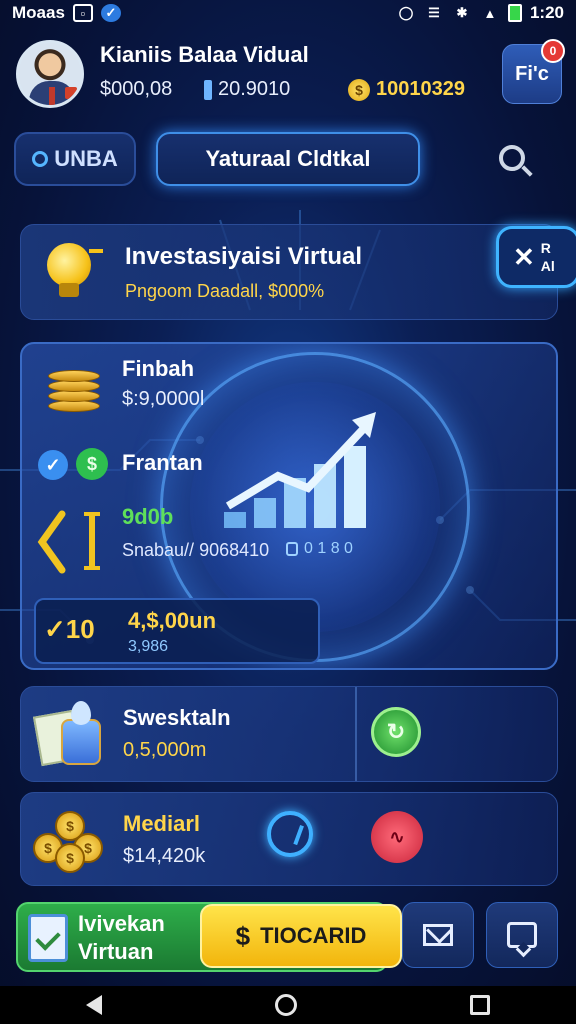  What do you see at coordinates (74, 388) in the screenshot?
I see `coin-stack-icon` at bounding box center [74, 388].